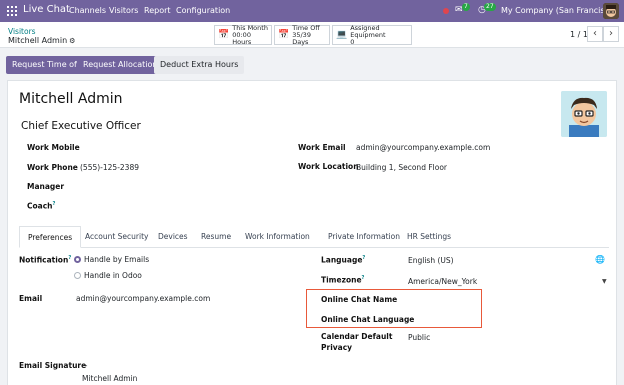  What do you see at coordinates (12, 11) in the screenshot?
I see `apps-grid-icon` at bounding box center [12, 11].